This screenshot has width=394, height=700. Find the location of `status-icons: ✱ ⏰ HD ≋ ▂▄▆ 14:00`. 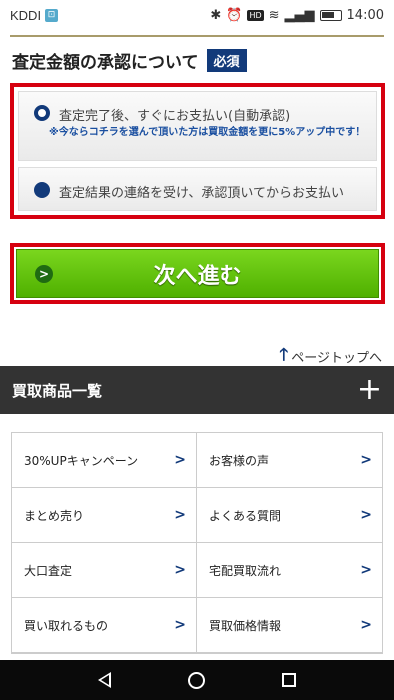

status-icons: ✱ ⏰ HD ≋ ▂▄▆ 14:00 is located at coordinates (297, 15).